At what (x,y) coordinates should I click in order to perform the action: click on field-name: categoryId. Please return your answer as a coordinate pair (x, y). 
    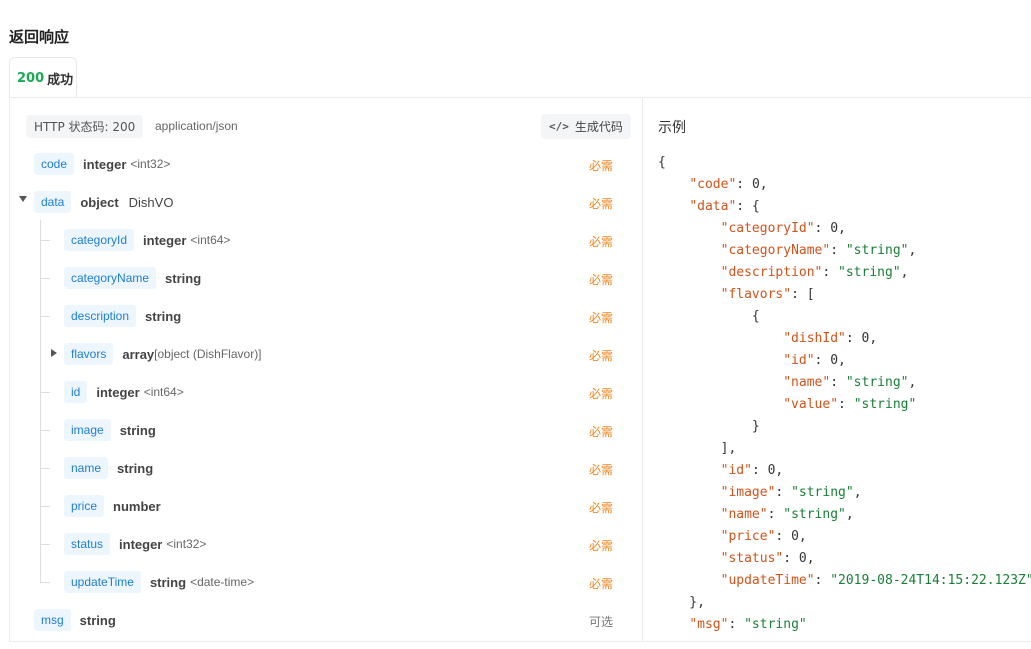
    Looking at the image, I should click on (99, 240).